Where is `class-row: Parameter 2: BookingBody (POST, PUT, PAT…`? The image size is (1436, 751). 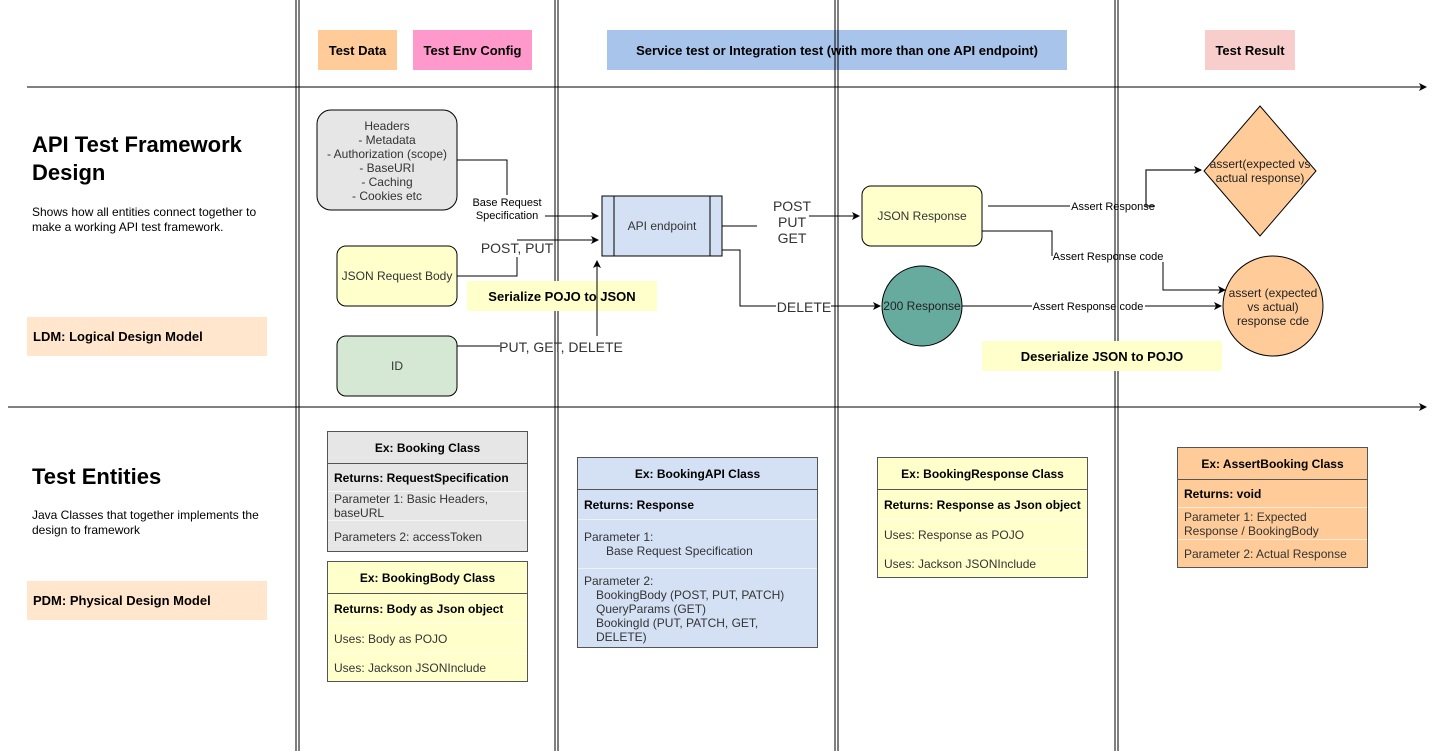 class-row: Parameter 2: BookingBody (POST, PUT, PAT… is located at coordinates (697, 608).